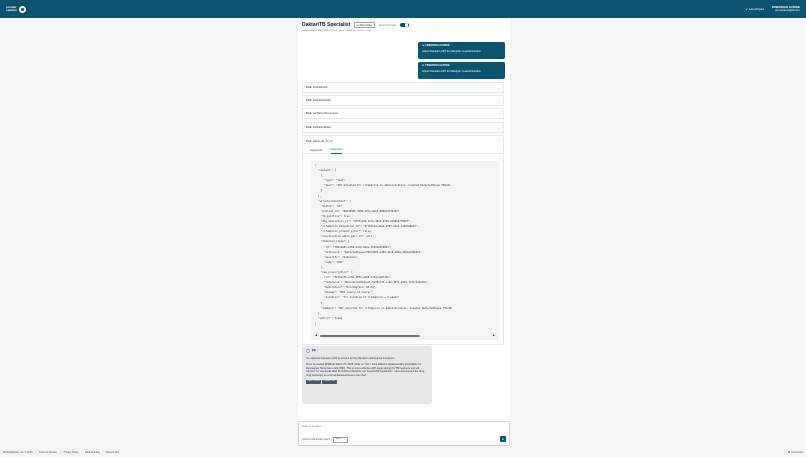  Describe the element at coordinates (404, 25) in the screenshot. I see `show-tool-calls-toggle` at that location.